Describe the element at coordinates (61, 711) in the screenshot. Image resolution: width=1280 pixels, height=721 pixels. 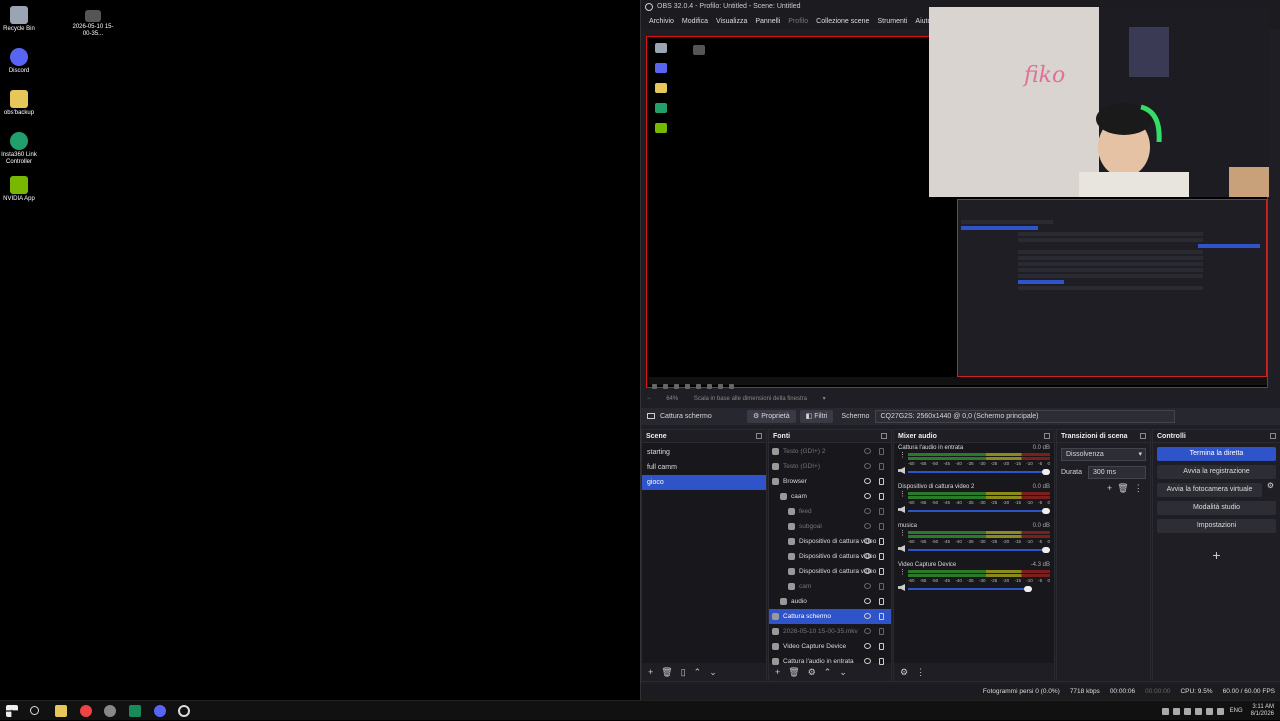
I see `file-explorer-icon` at that location.